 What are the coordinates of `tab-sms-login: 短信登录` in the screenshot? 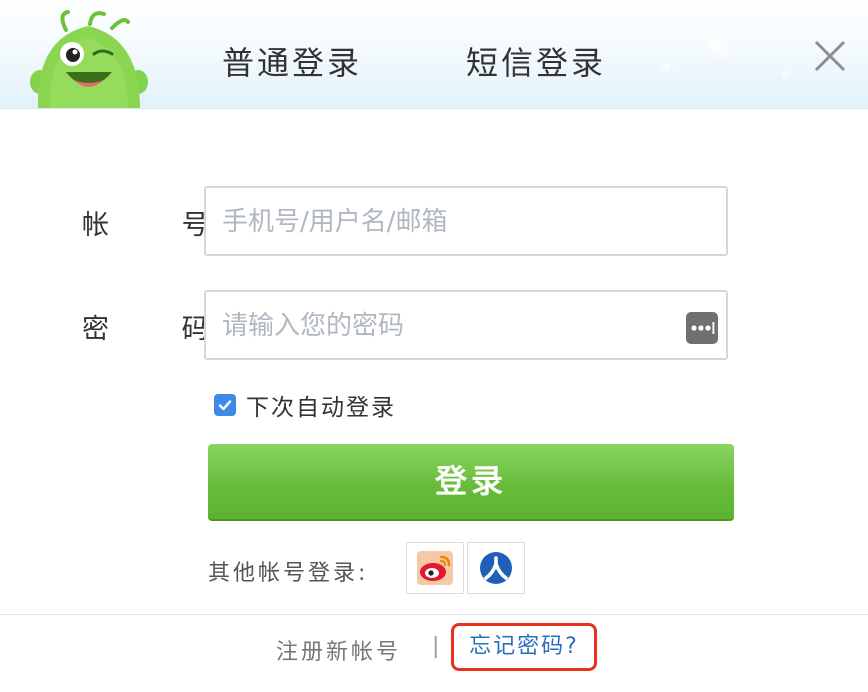 It's located at (536, 61).